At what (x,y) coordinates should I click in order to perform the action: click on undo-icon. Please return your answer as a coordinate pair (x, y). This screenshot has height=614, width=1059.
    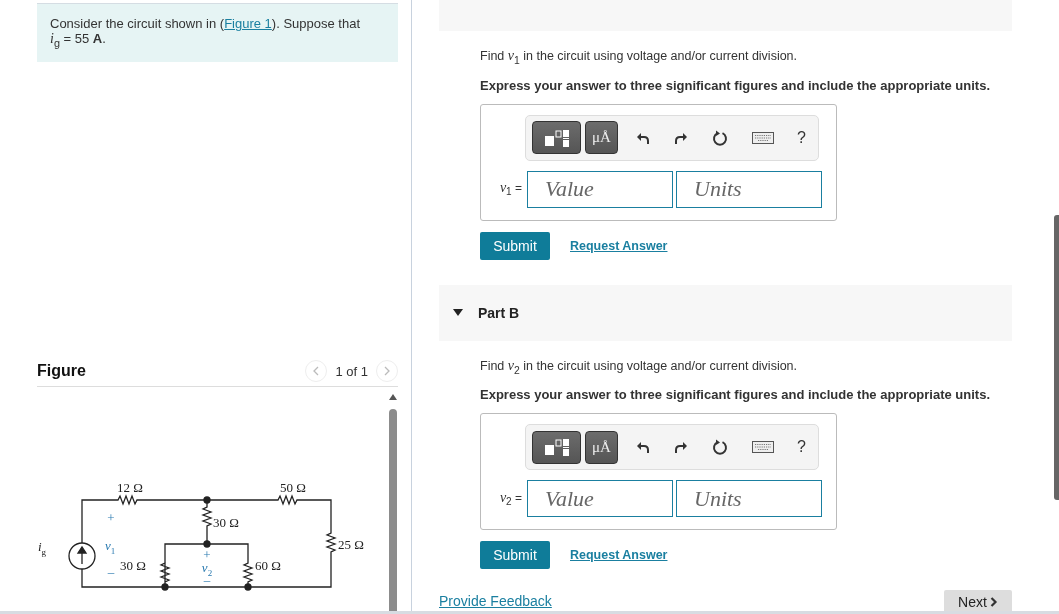
    Looking at the image, I should click on (643, 447).